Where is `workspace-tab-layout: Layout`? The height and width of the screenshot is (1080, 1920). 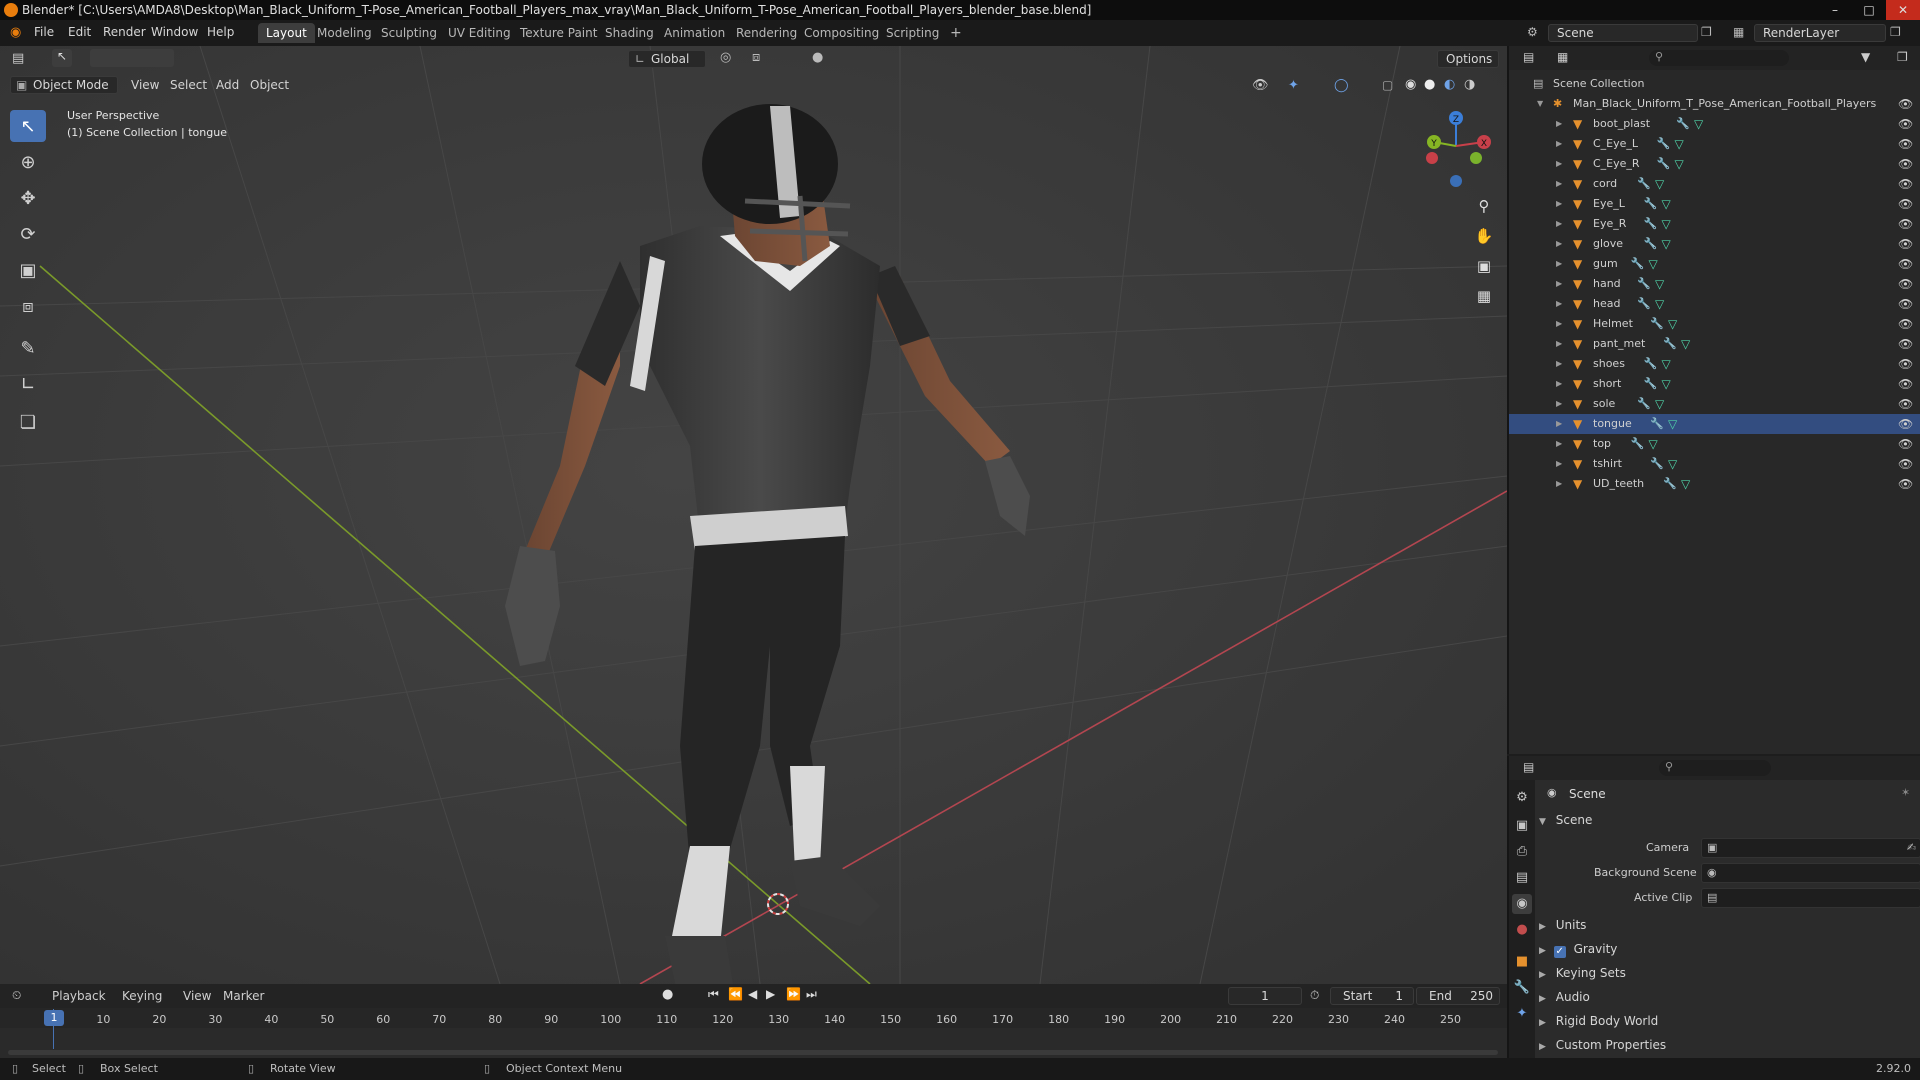
workspace-tab-layout: Layout is located at coordinates (286, 33).